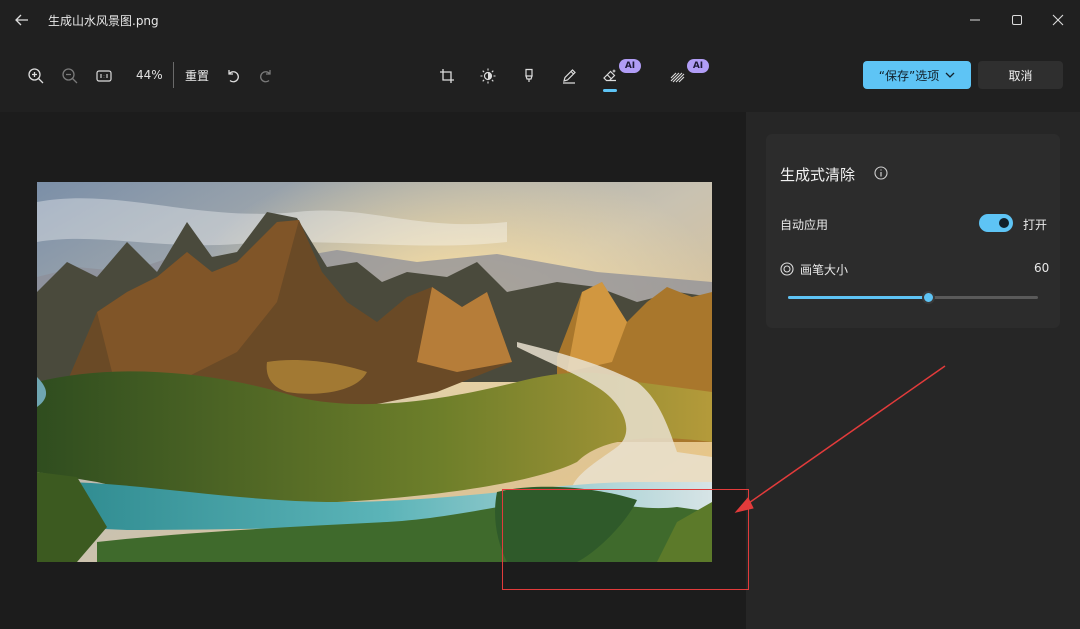  What do you see at coordinates (858, 297) in the screenshot?
I see `slider-fill` at bounding box center [858, 297].